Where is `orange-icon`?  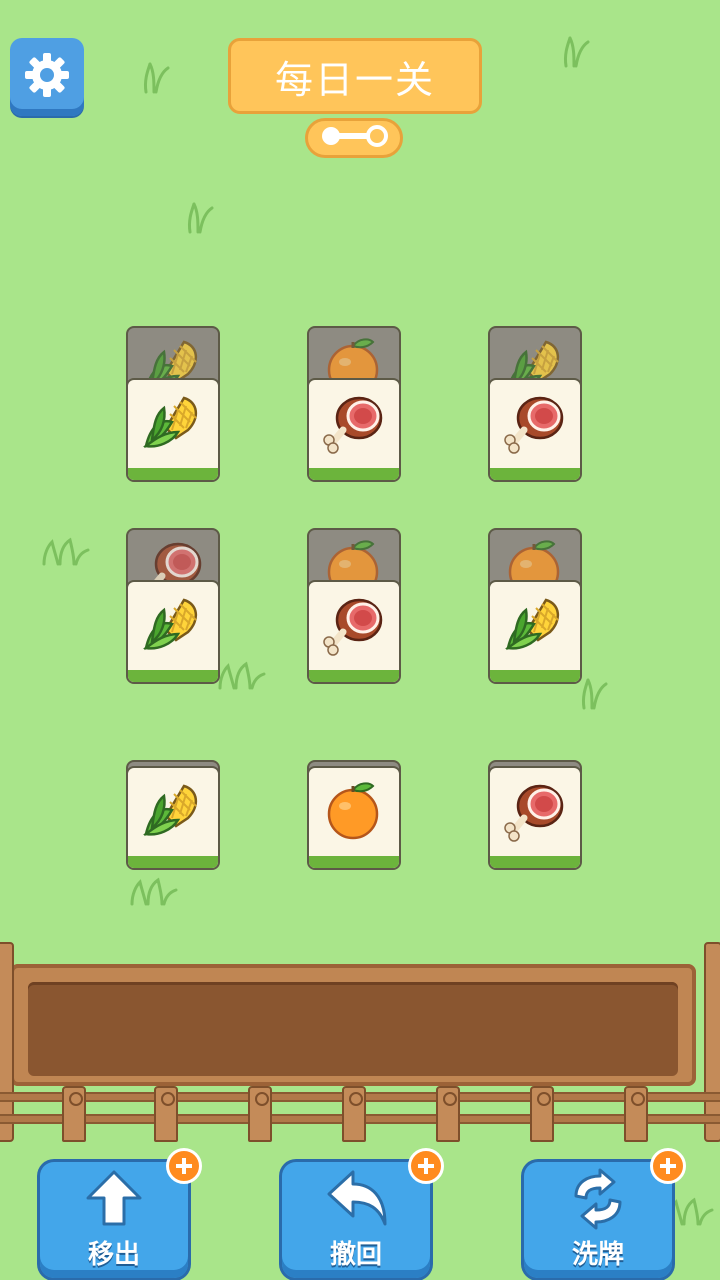
orange-icon is located at coordinates (354, 813).